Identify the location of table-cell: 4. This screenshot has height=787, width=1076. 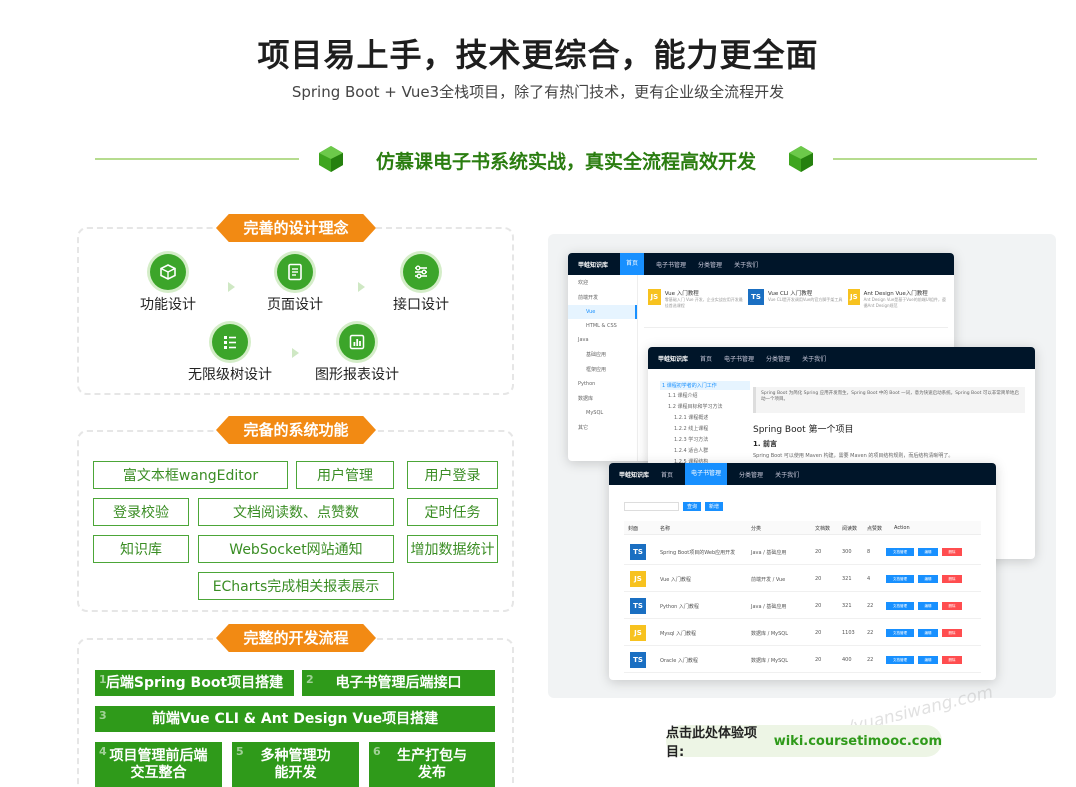
(869, 579).